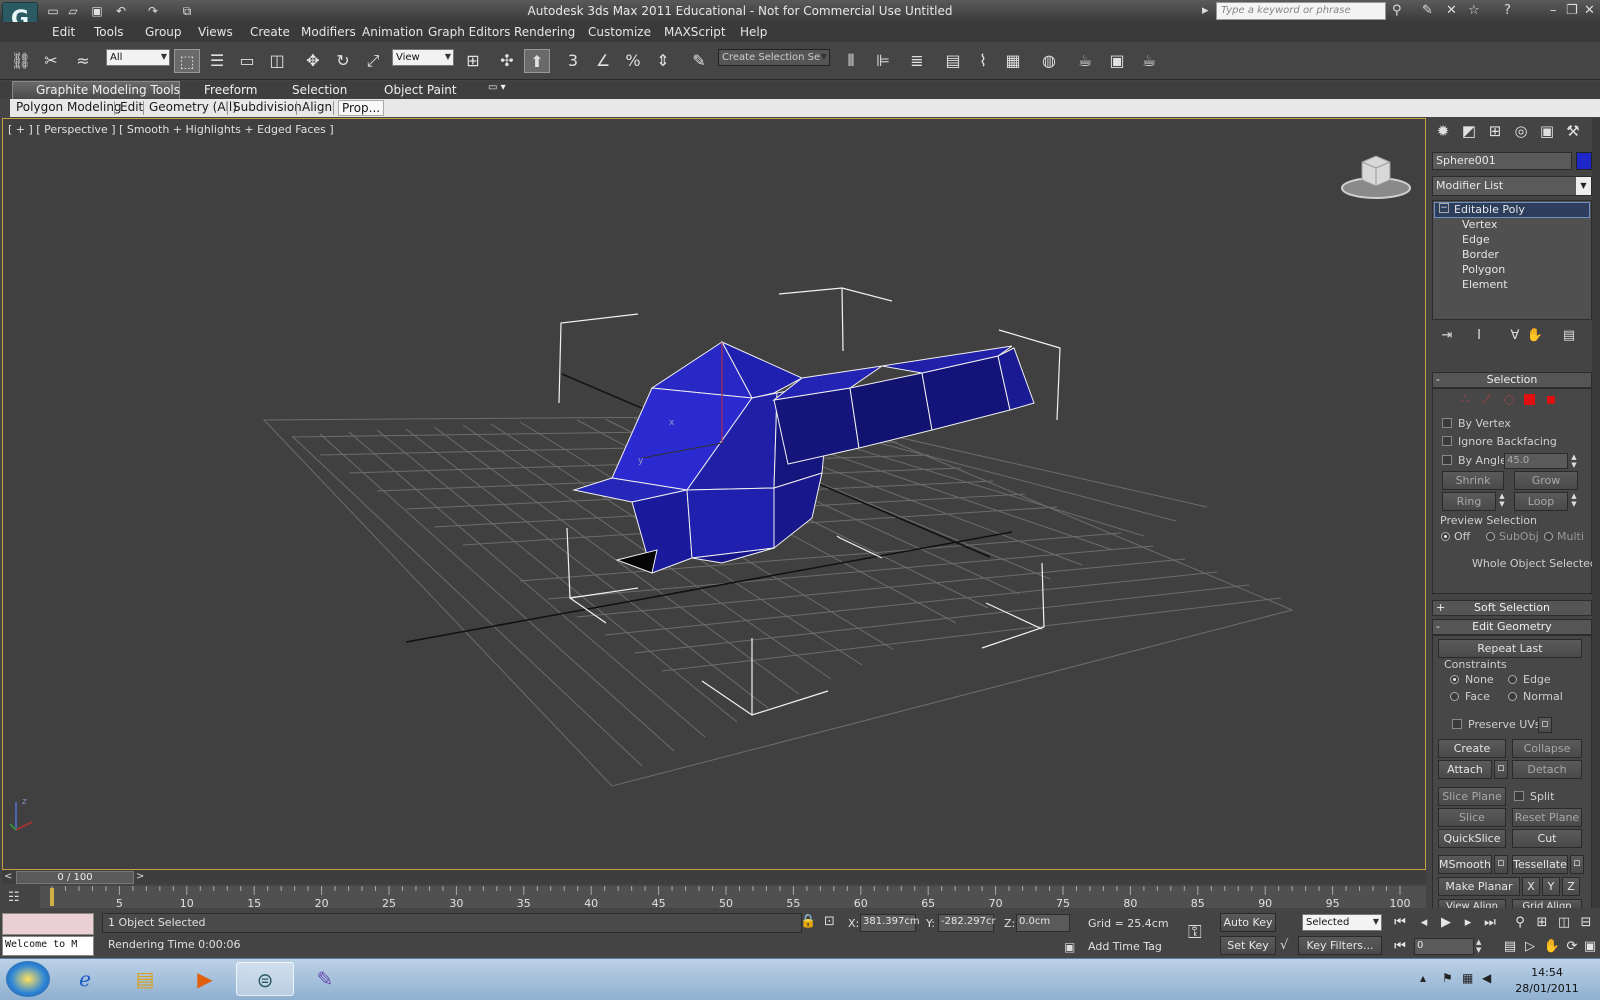 The width and height of the screenshot is (1600, 1000). Describe the element at coordinates (205, 979) in the screenshot. I see `media-player-icon: ▶` at that location.